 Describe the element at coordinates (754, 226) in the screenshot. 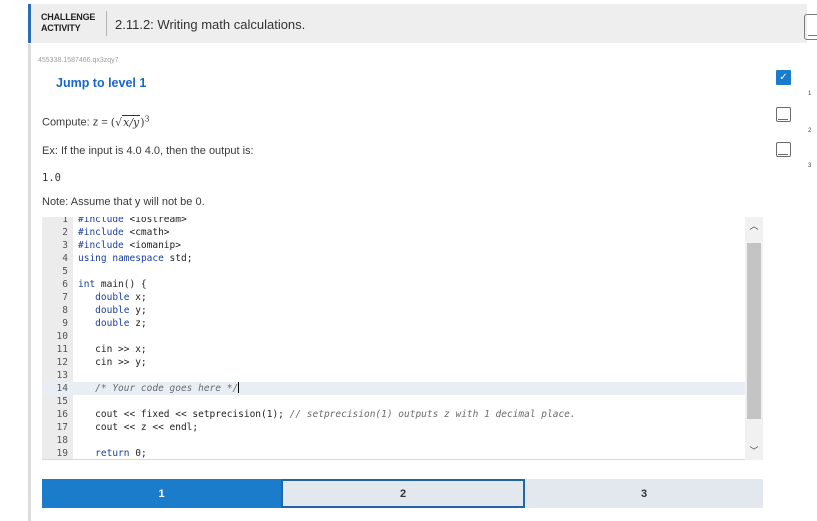

I see `chevron-up-icon: ︿` at that location.